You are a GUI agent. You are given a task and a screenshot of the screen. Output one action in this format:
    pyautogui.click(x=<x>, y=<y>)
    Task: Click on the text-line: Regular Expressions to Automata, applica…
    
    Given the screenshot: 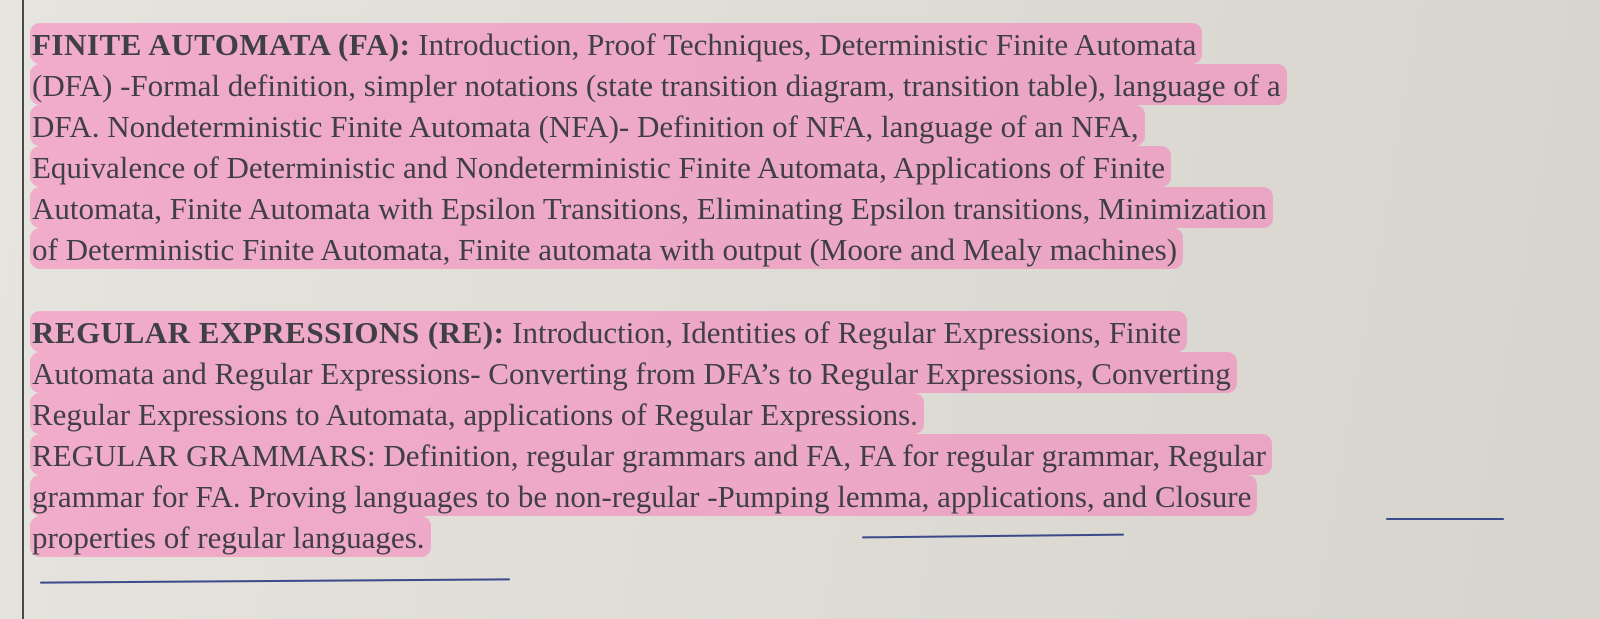 What is the action you would take?
    pyautogui.click(x=792, y=414)
    